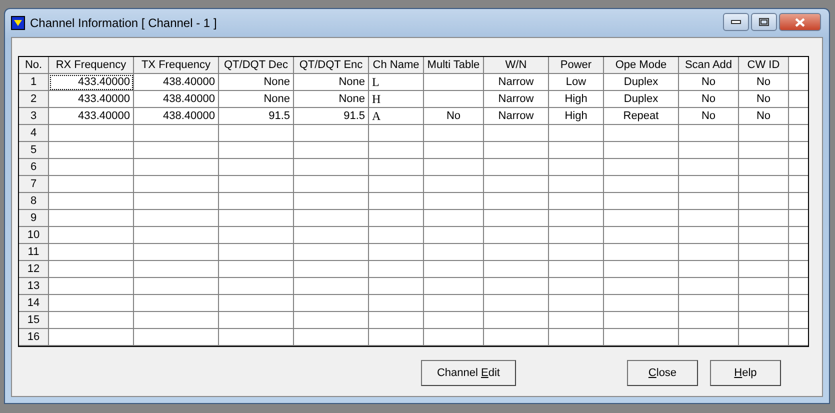 This screenshot has height=413, width=835. I want to click on table-cell: Duplex, so click(641, 82).